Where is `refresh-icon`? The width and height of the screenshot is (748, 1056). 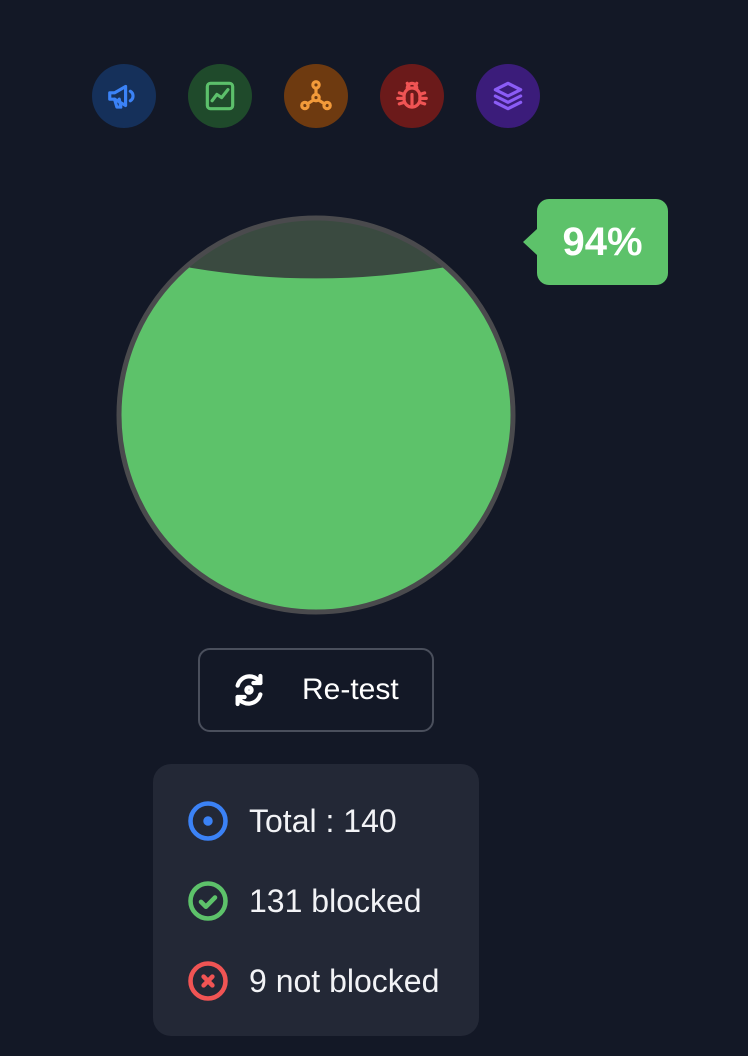 refresh-icon is located at coordinates (249, 690).